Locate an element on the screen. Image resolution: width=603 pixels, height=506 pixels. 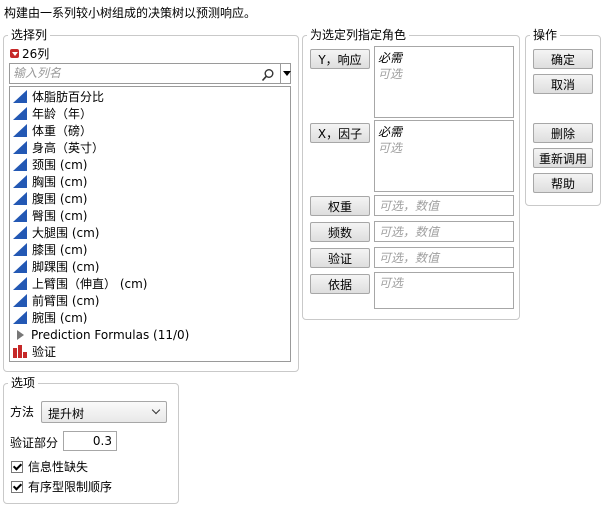
roles-title: 为选定列指定角色 is located at coordinates (358, 35).